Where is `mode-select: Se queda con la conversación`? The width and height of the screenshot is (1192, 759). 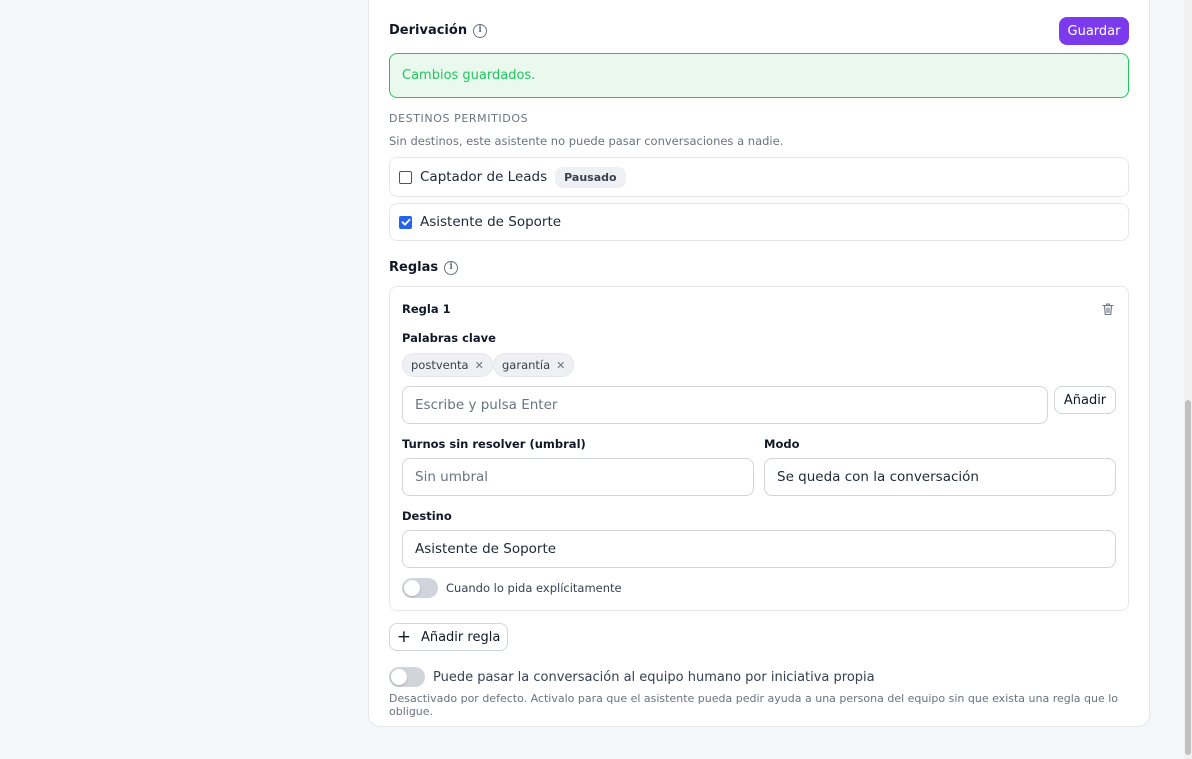 mode-select: Se queda con la conversación is located at coordinates (940, 477).